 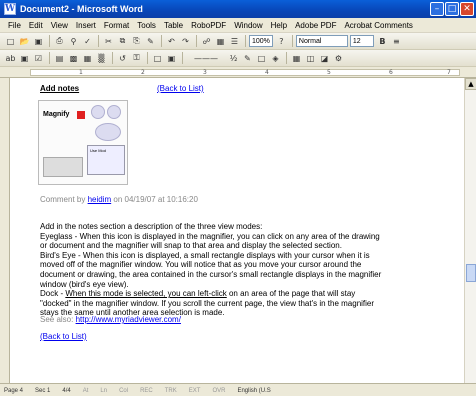 What do you see at coordinates (73, 58) in the screenshot?
I see `combo-icon: ▩` at bounding box center [73, 58].